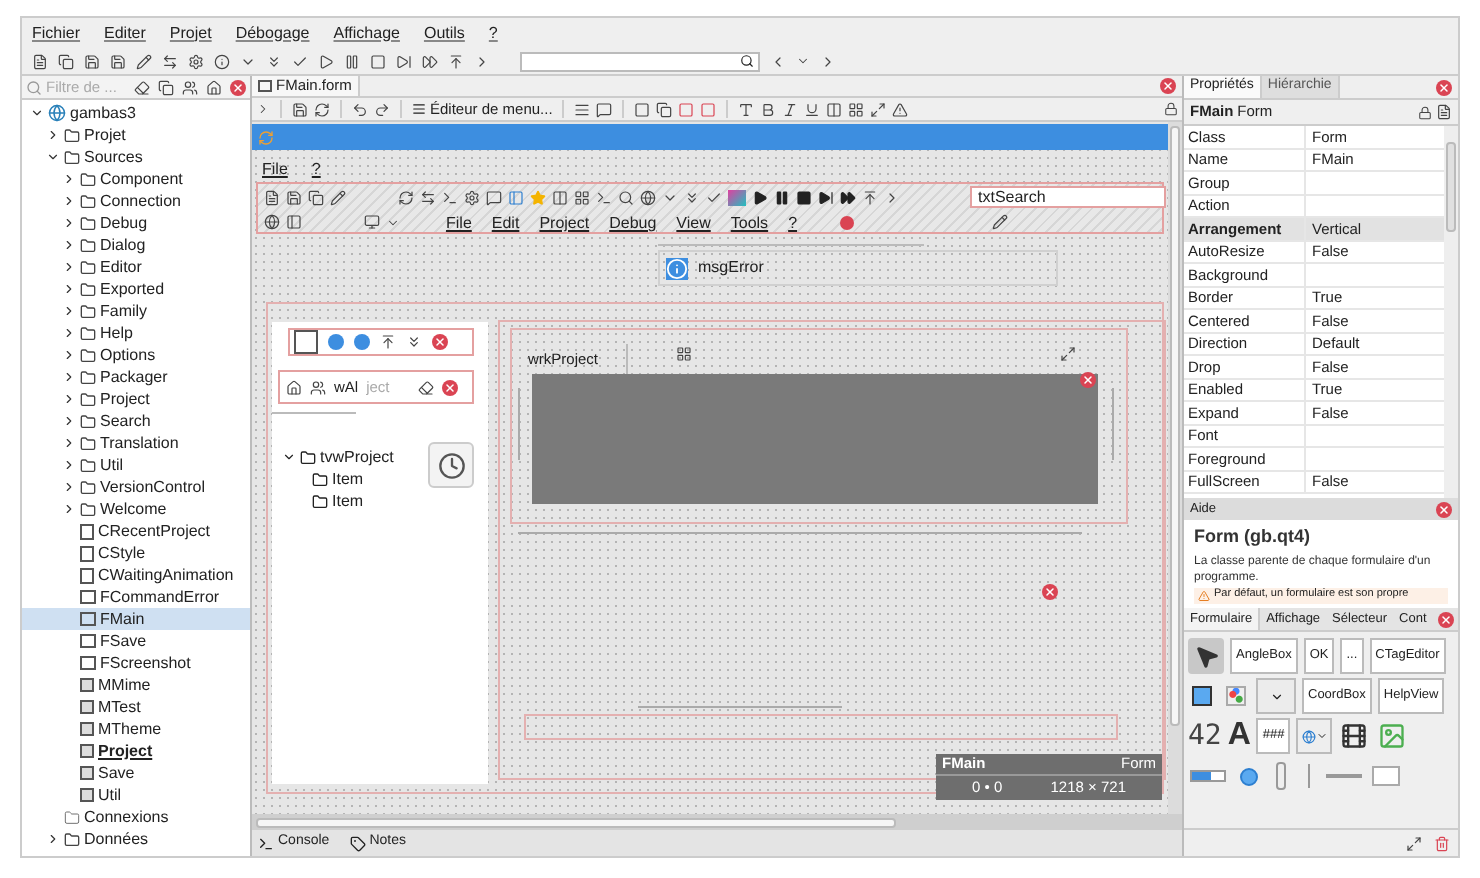 The width and height of the screenshot is (1480, 878). Describe the element at coordinates (136, 663) in the screenshot. I see `tree-item: FScreenshot` at that location.